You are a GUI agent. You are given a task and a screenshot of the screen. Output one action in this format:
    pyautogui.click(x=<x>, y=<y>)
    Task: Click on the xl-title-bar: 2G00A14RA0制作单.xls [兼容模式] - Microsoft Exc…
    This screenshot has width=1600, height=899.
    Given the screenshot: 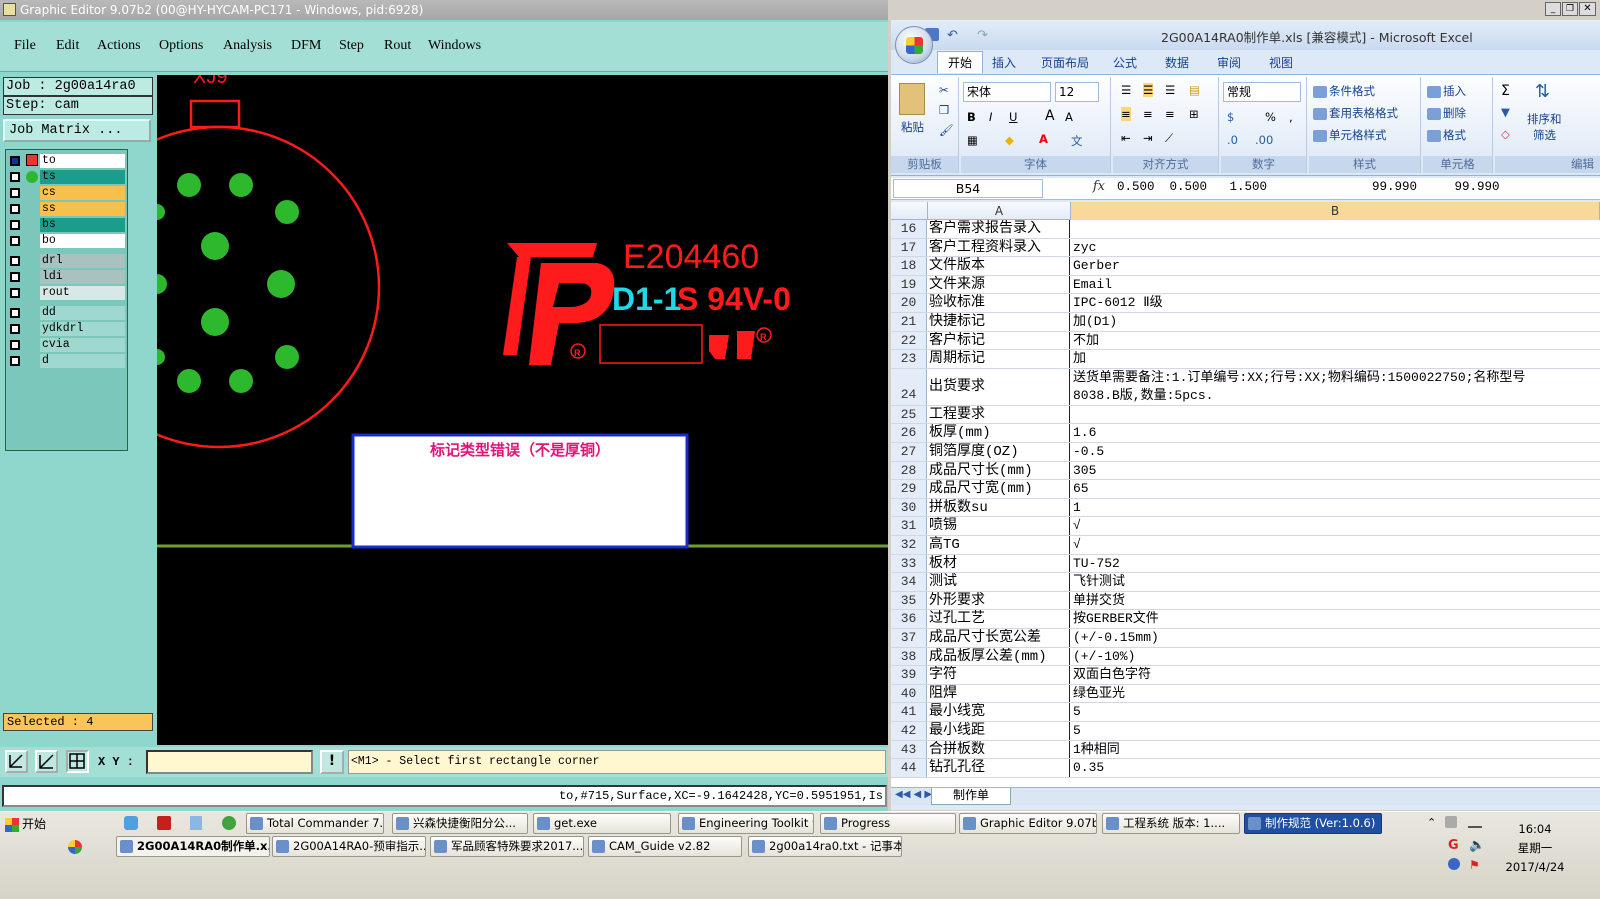 What is the action you would take?
    pyautogui.click(x=1245, y=35)
    